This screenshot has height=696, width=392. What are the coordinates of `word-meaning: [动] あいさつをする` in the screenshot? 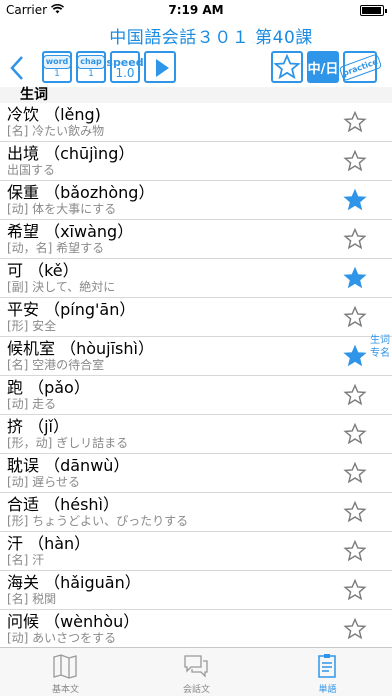 It's located at (62, 638).